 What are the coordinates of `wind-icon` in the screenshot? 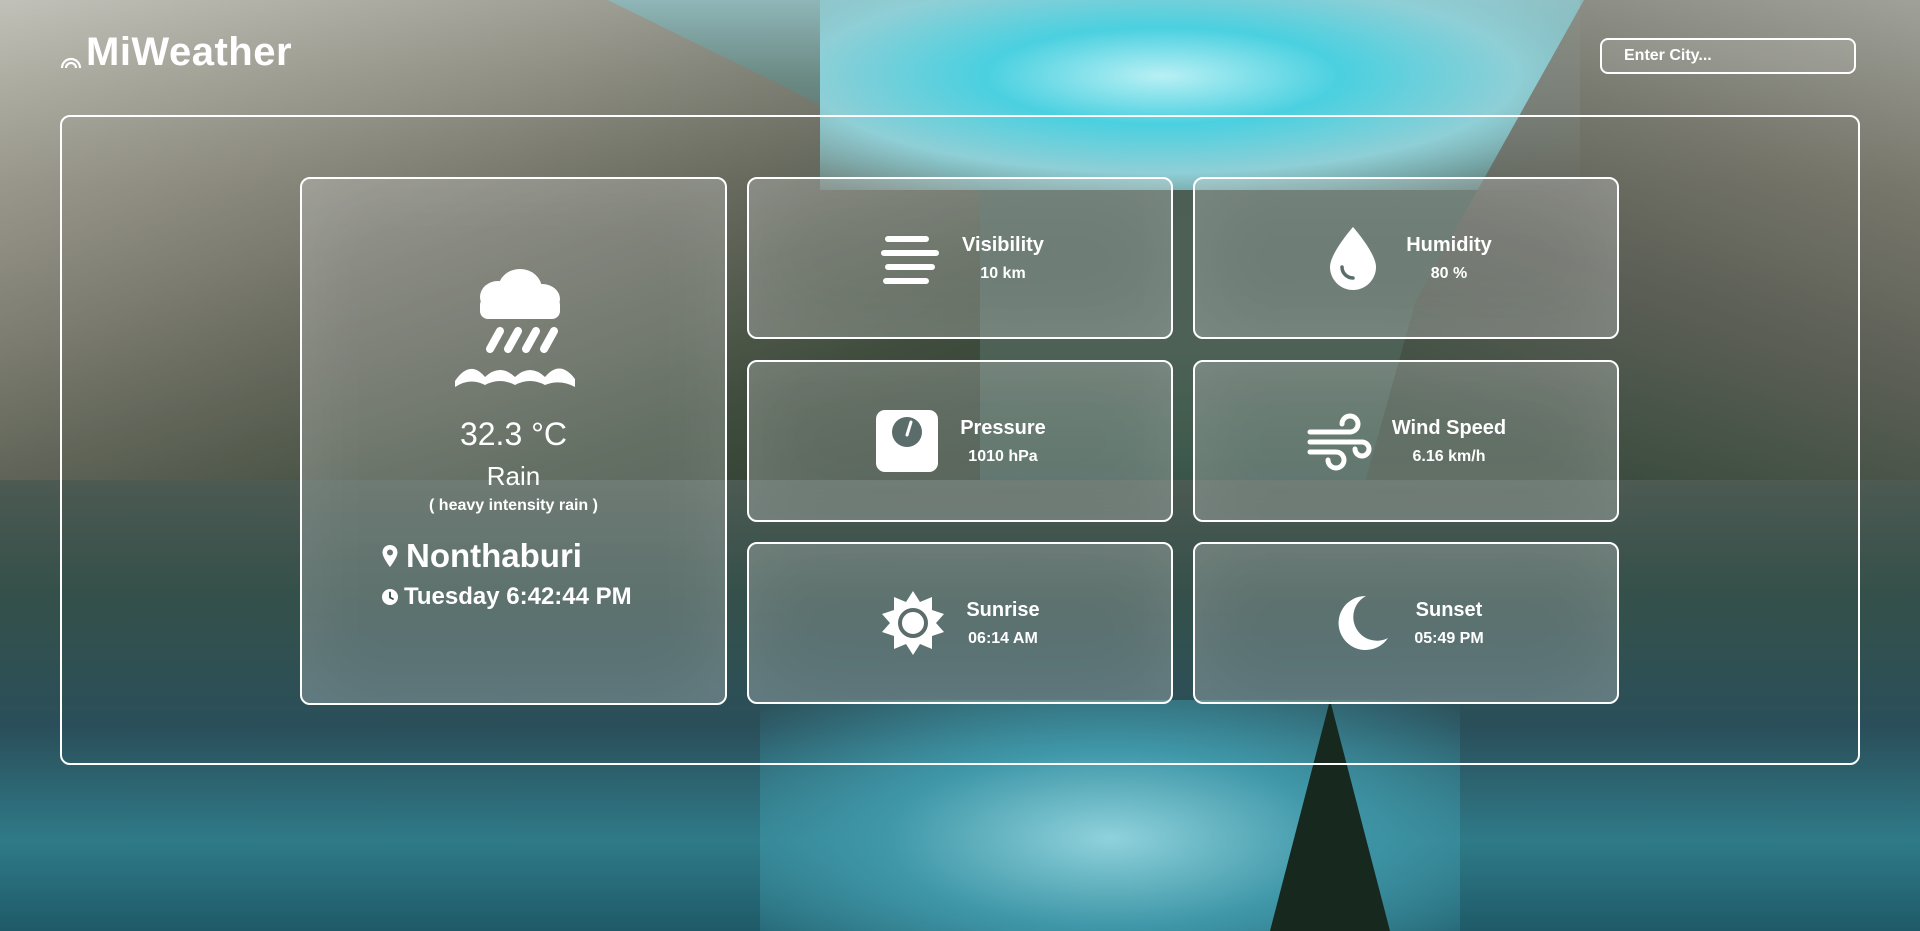 It's located at (1339, 442).